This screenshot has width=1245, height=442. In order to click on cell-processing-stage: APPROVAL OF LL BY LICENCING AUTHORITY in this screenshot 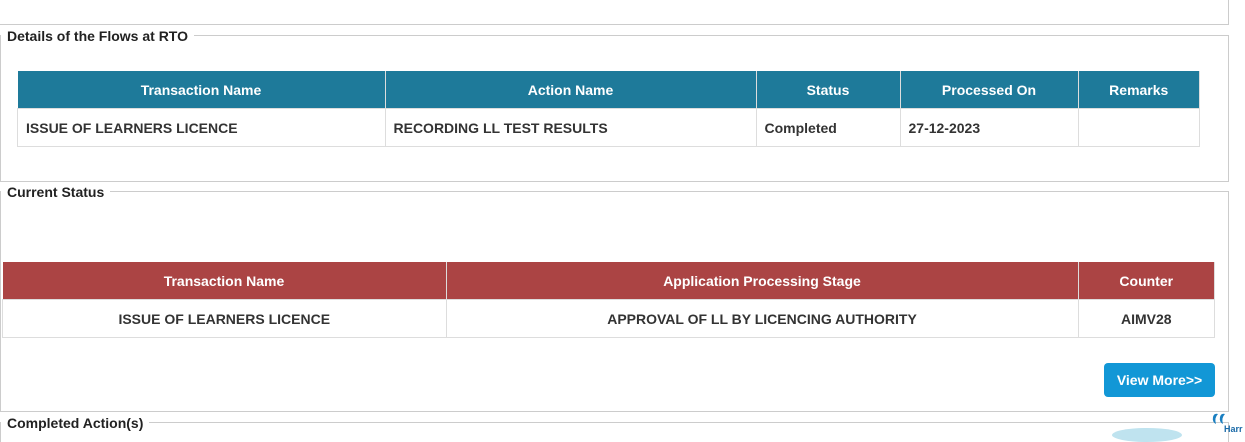, I will do `click(762, 318)`.